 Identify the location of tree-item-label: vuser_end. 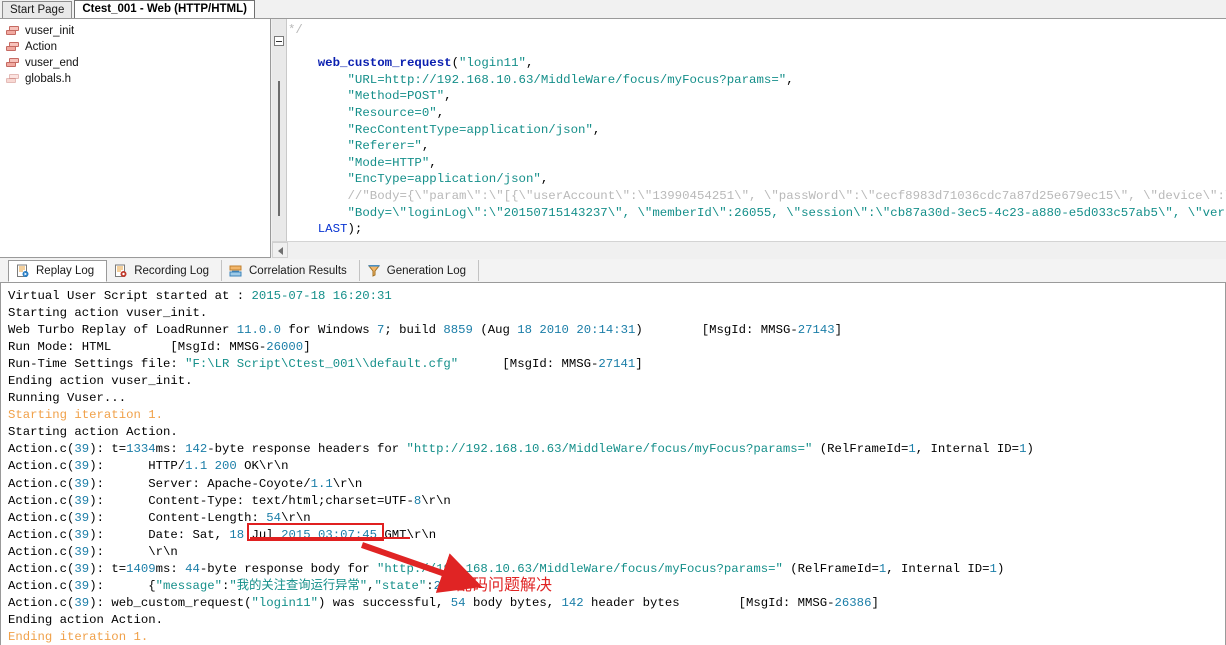
(52, 63).